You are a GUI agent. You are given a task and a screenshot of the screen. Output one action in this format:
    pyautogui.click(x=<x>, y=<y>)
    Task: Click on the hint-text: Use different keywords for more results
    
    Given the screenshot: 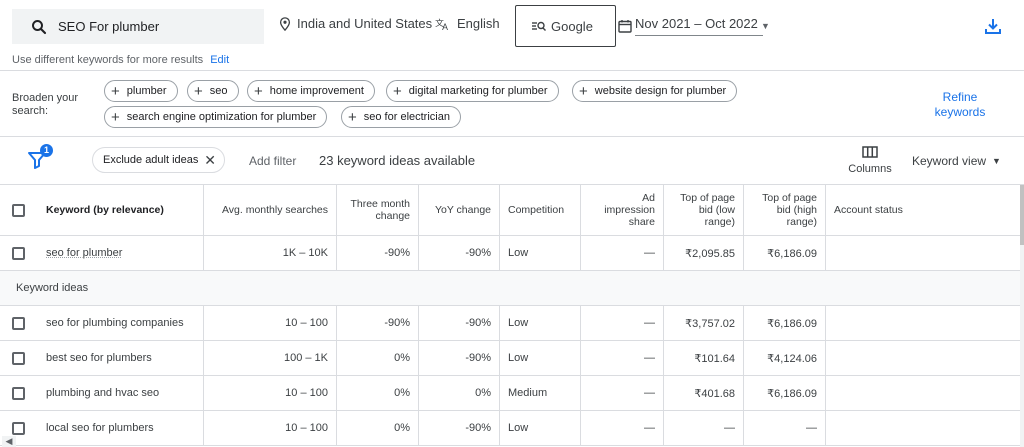 What is the action you would take?
    pyautogui.click(x=108, y=60)
    